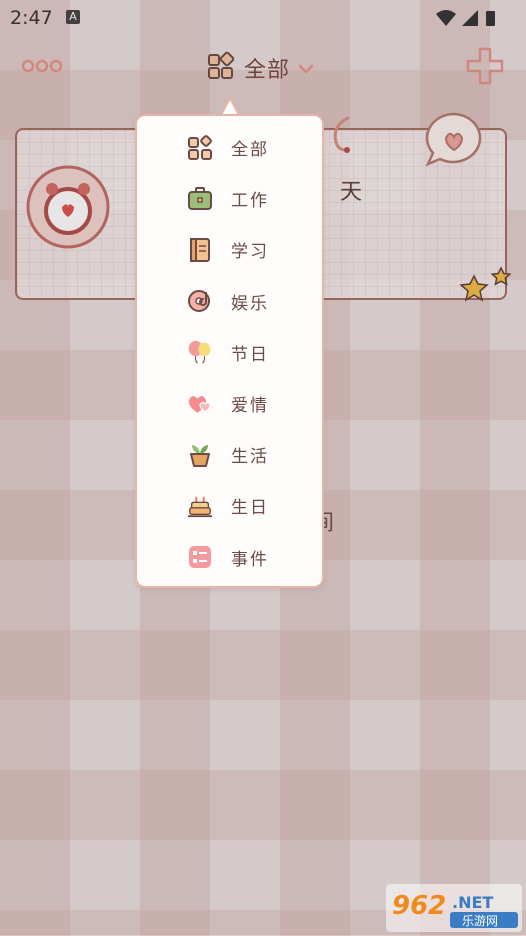 Image resolution: width=526 pixels, height=936 pixels. What do you see at coordinates (229, 454) in the screenshot?
I see `menu-item-life: 生活` at bounding box center [229, 454].